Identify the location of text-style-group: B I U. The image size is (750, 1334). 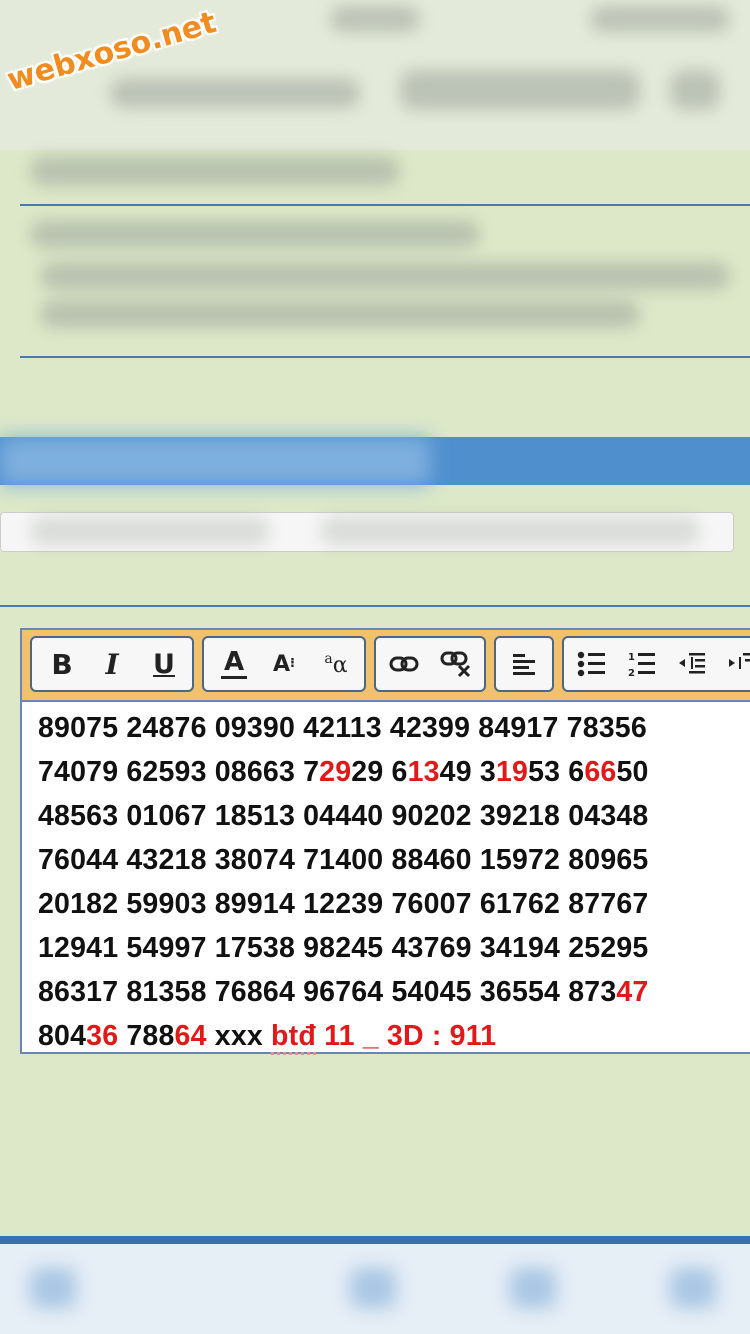
(112, 664).